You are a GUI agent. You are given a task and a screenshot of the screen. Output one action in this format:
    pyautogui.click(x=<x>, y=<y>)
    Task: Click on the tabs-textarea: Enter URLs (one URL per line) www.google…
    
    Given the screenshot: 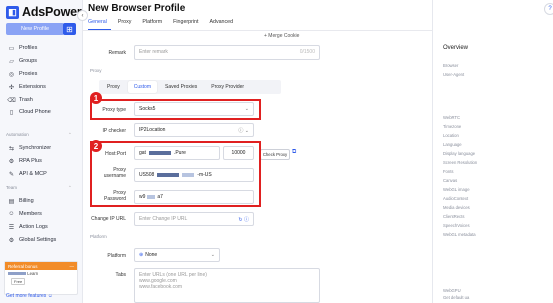 What is the action you would take?
    pyautogui.click(x=227, y=285)
    